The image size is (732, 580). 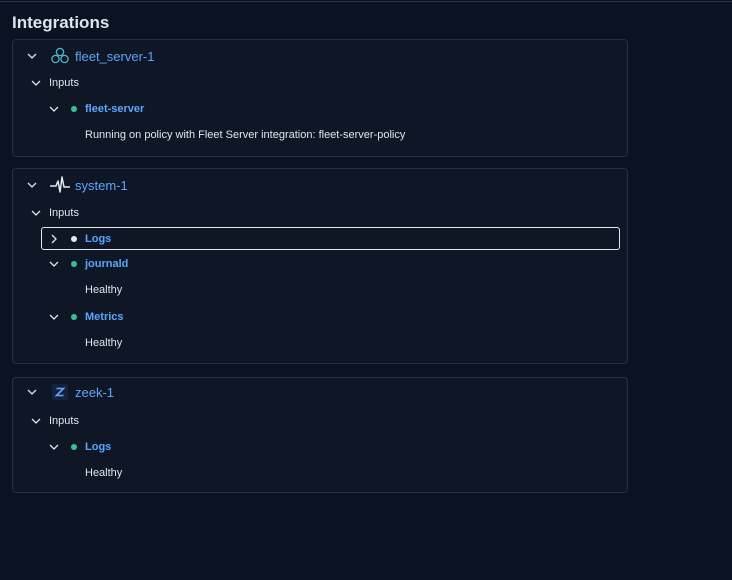 I want to click on status-unknown-icon, so click(x=74, y=239).